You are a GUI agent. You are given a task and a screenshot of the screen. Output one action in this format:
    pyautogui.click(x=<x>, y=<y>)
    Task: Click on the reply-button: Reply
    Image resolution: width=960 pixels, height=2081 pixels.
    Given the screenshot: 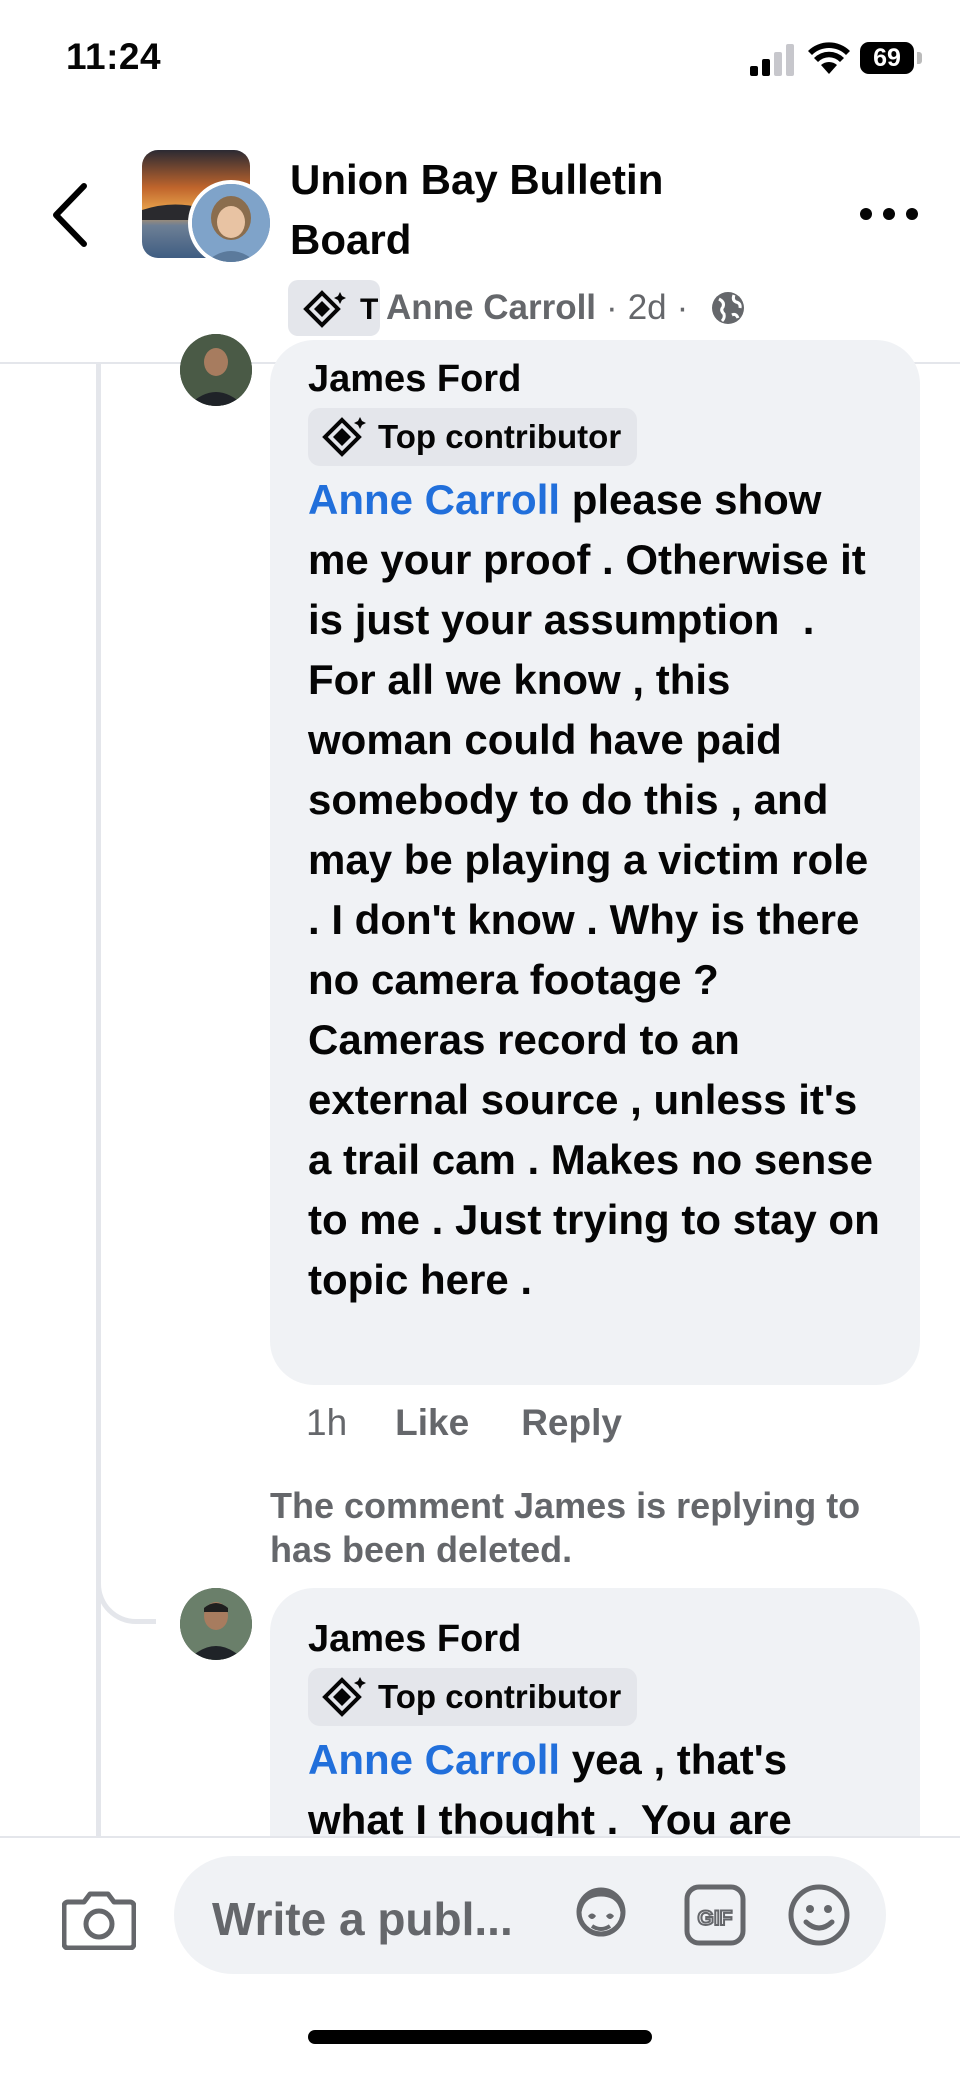 What is the action you would take?
    pyautogui.click(x=571, y=1423)
    